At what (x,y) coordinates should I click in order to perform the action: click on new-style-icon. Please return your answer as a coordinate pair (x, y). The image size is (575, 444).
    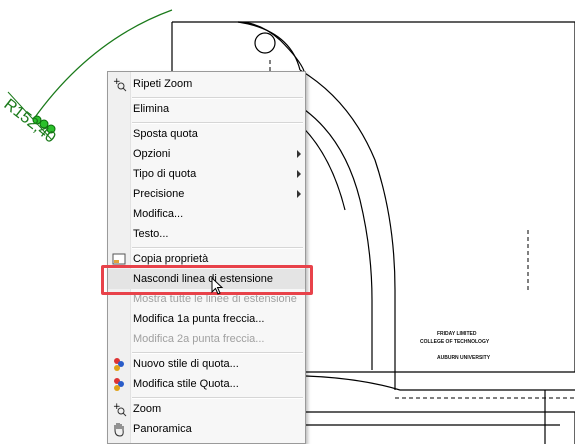
    Looking at the image, I should click on (119, 364).